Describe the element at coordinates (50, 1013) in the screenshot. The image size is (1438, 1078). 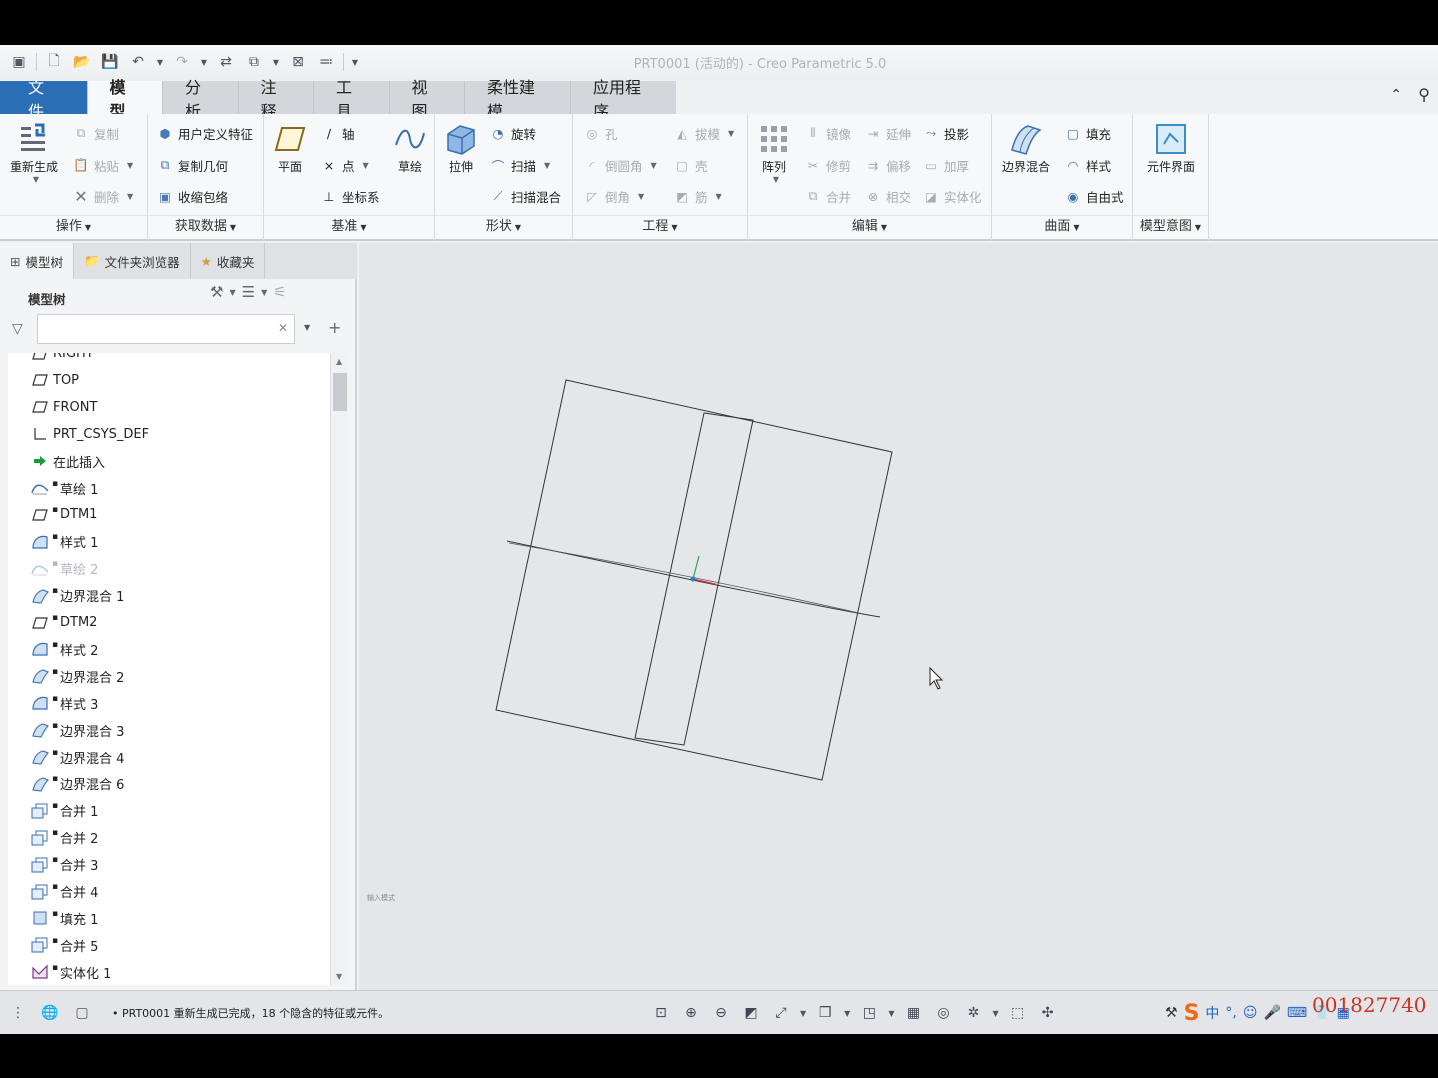
I see `browser-toggle-icon: 🌐` at that location.